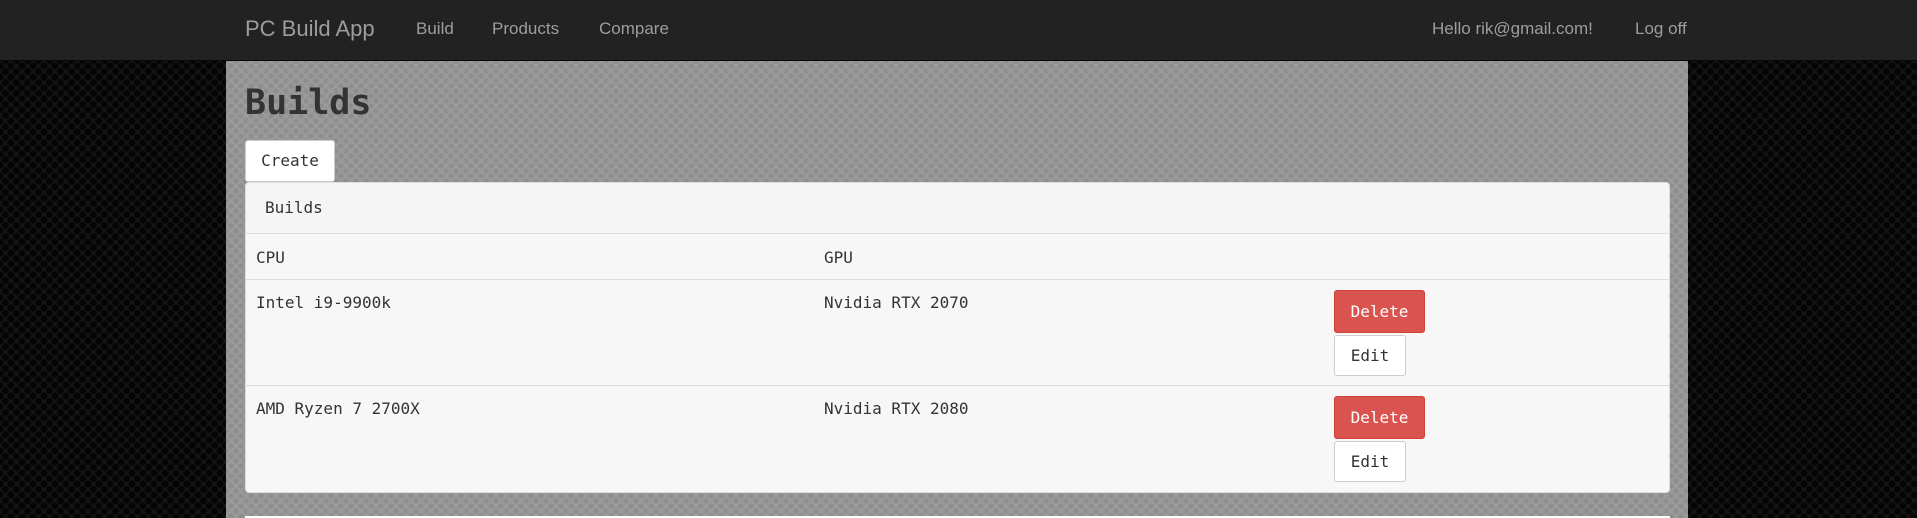 The width and height of the screenshot is (1917, 518). I want to click on column-header-gpu: GPU, so click(838, 257).